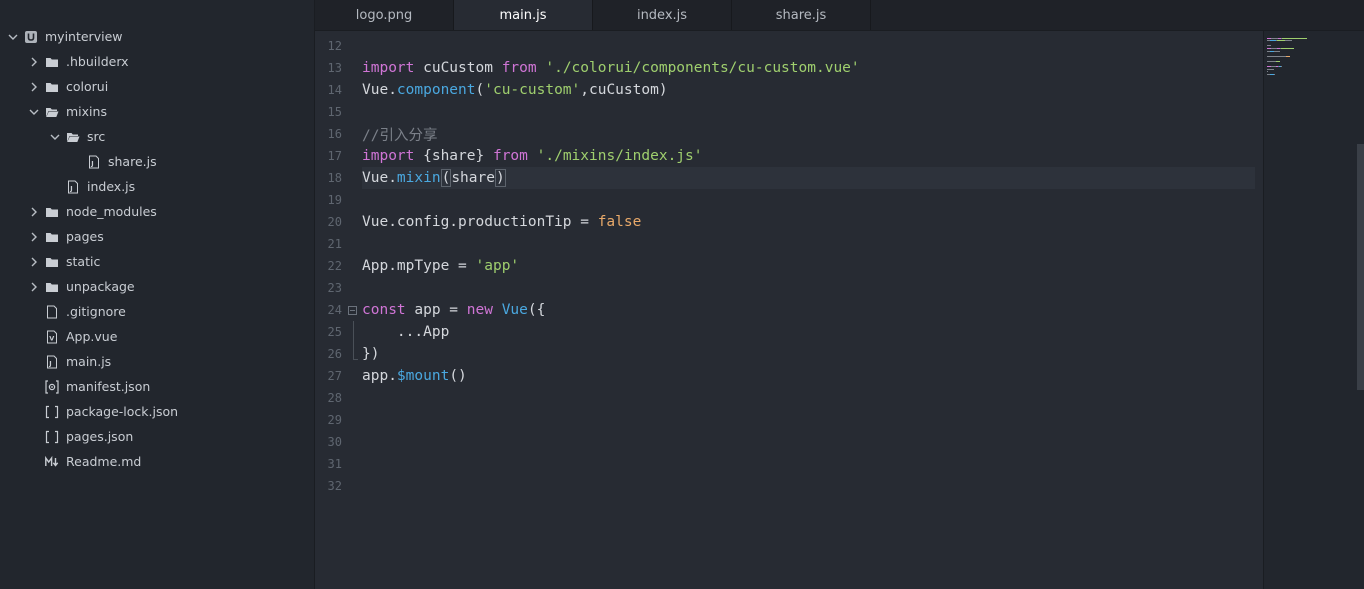 The image size is (1364, 589). I want to click on code-line: 25 ...App, so click(789, 332).